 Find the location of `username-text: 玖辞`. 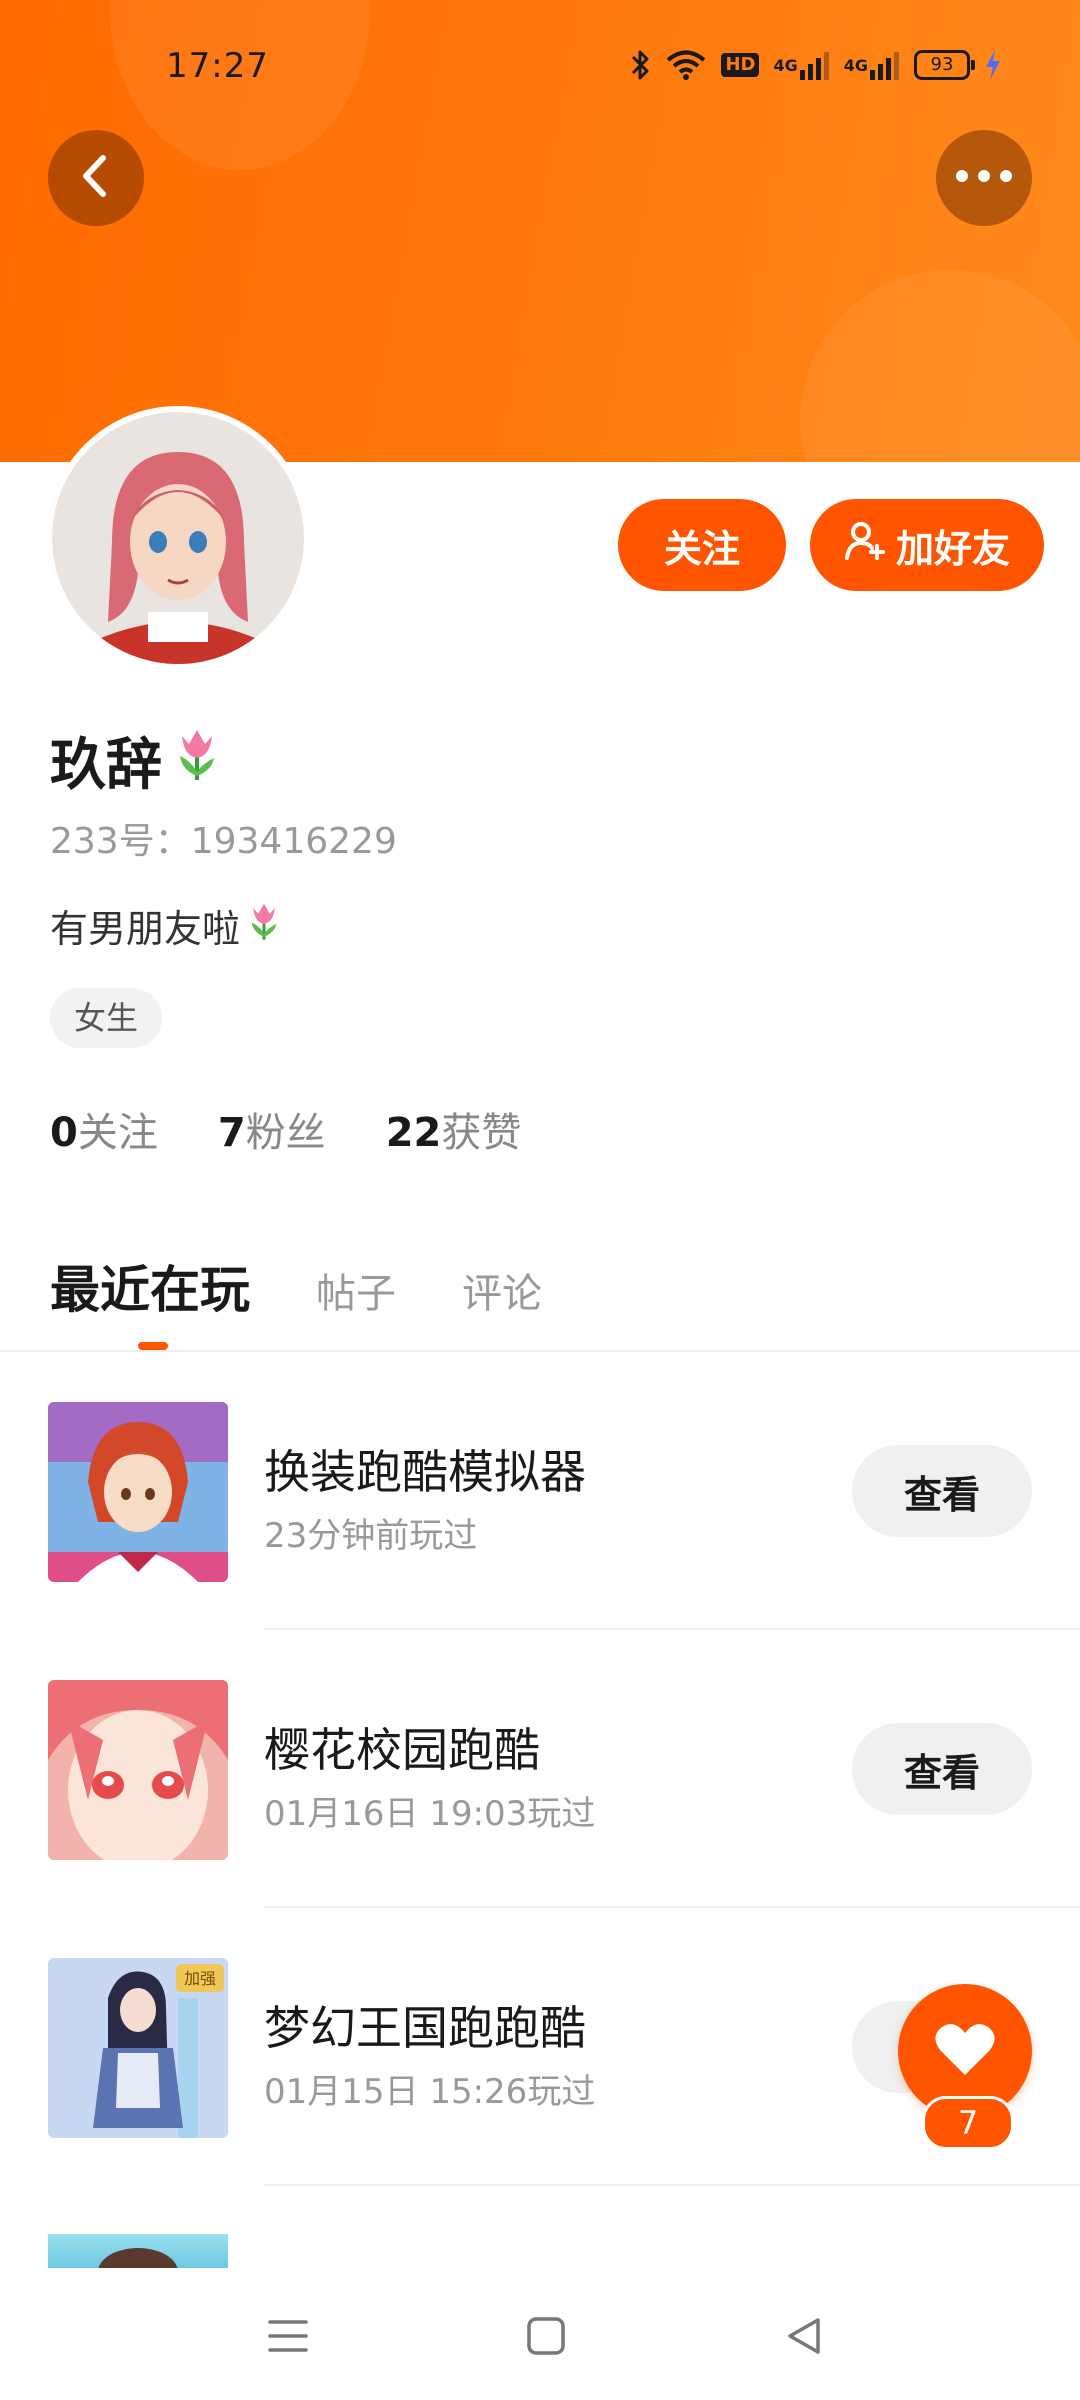

username-text: 玖辞 is located at coordinates (106, 765).